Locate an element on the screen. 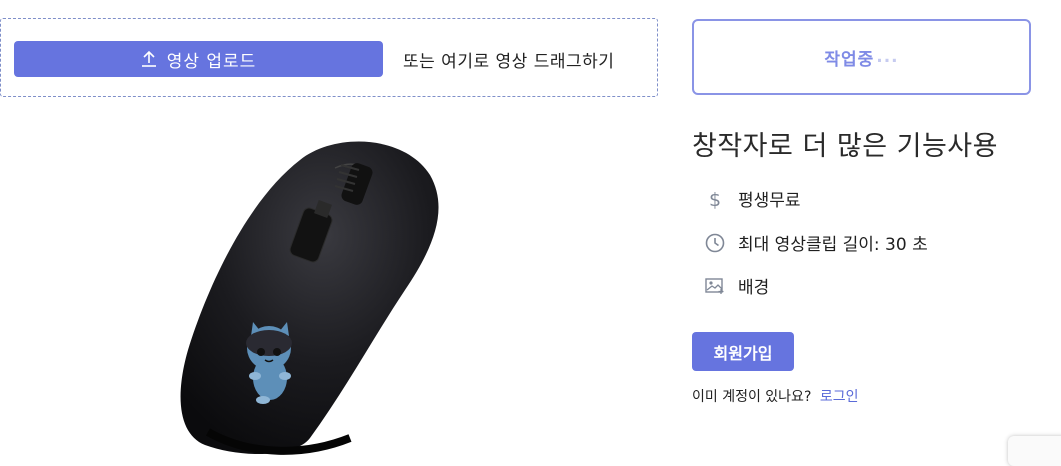 The height and width of the screenshot is (466, 1061). login-prompt-line: 이미 계정이 있나요? 로그인 is located at coordinates (775, 396).